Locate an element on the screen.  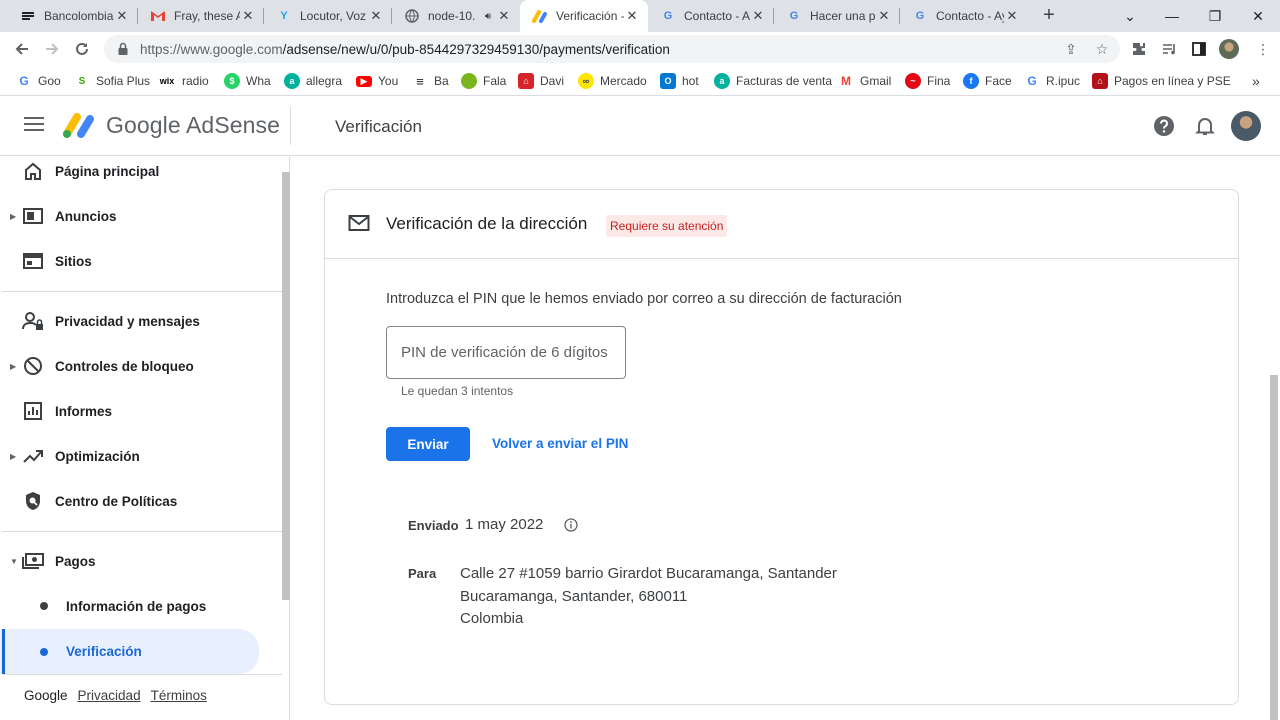
tab-contacto-1: G Contacto - Ay ✕ is located at coordinates (711, 16).